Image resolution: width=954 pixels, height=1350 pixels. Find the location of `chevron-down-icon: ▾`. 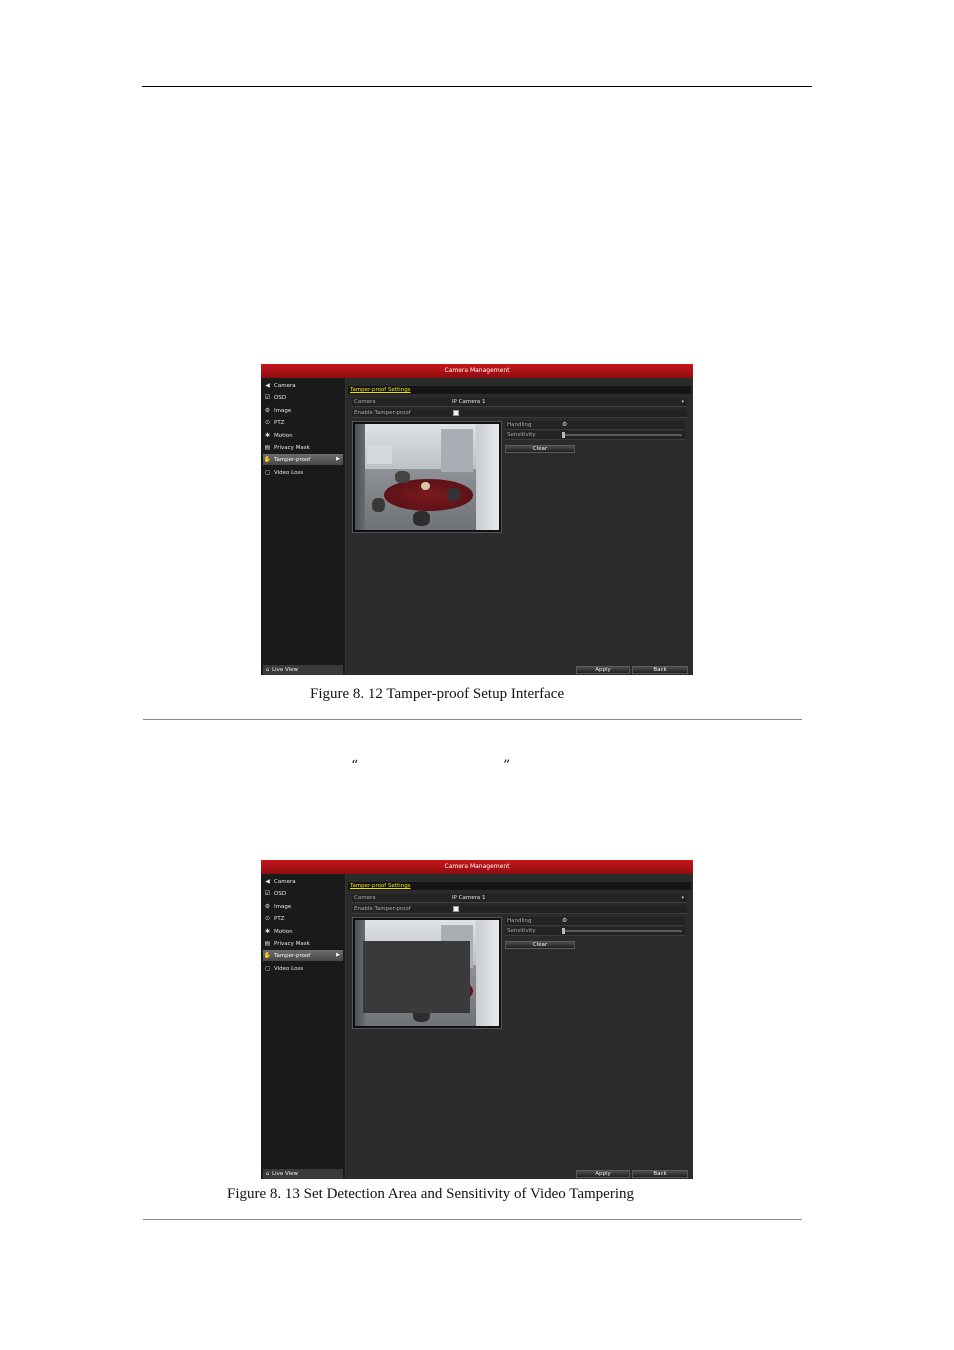

chevron-down-icon: ▾ is located at coordinates (682, 402).